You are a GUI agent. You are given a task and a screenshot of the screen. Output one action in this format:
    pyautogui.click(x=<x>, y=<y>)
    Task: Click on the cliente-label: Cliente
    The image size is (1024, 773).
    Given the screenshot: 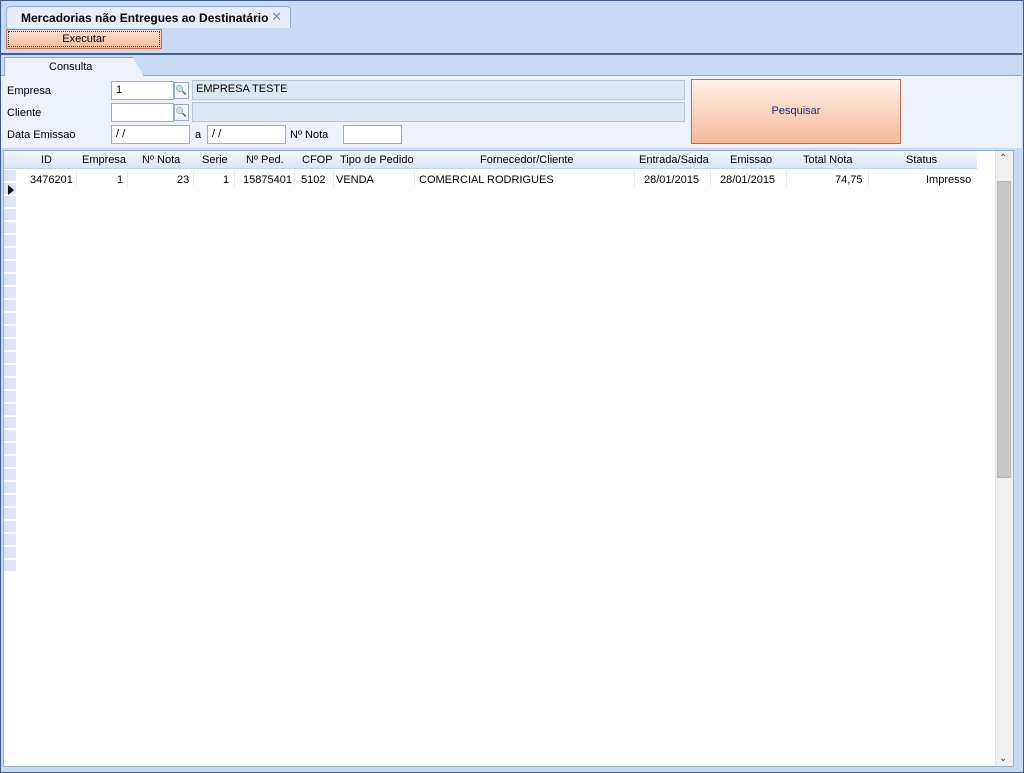 What is the action you would take?
    pyautogui.click(x=24, y=113)
    